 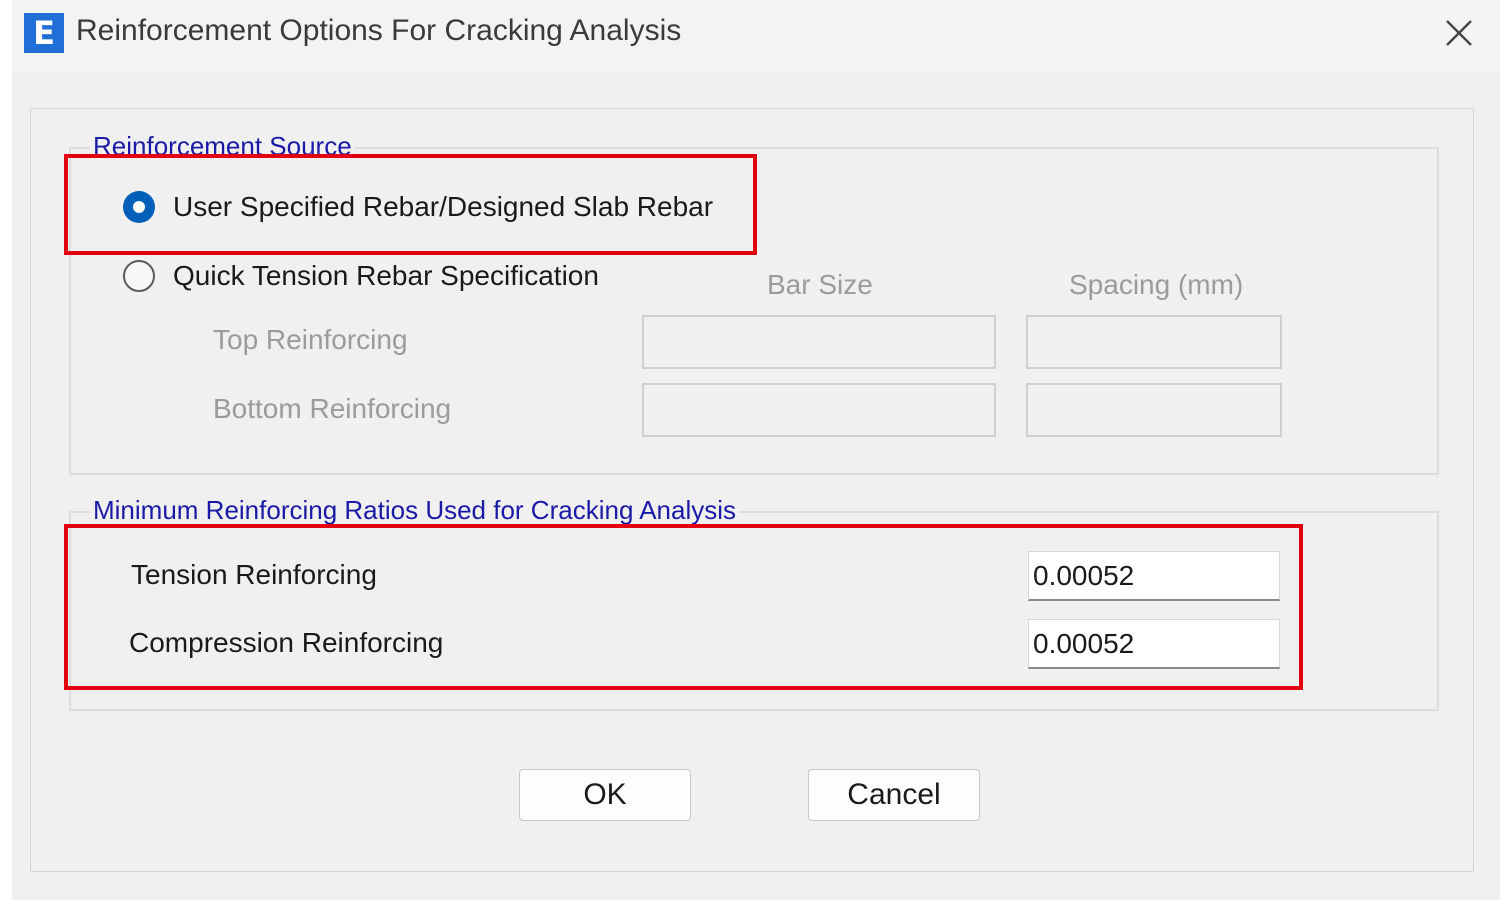 I want to click on reinforcement-source-title: Reinforcement Source, so click(x=222, y=146).